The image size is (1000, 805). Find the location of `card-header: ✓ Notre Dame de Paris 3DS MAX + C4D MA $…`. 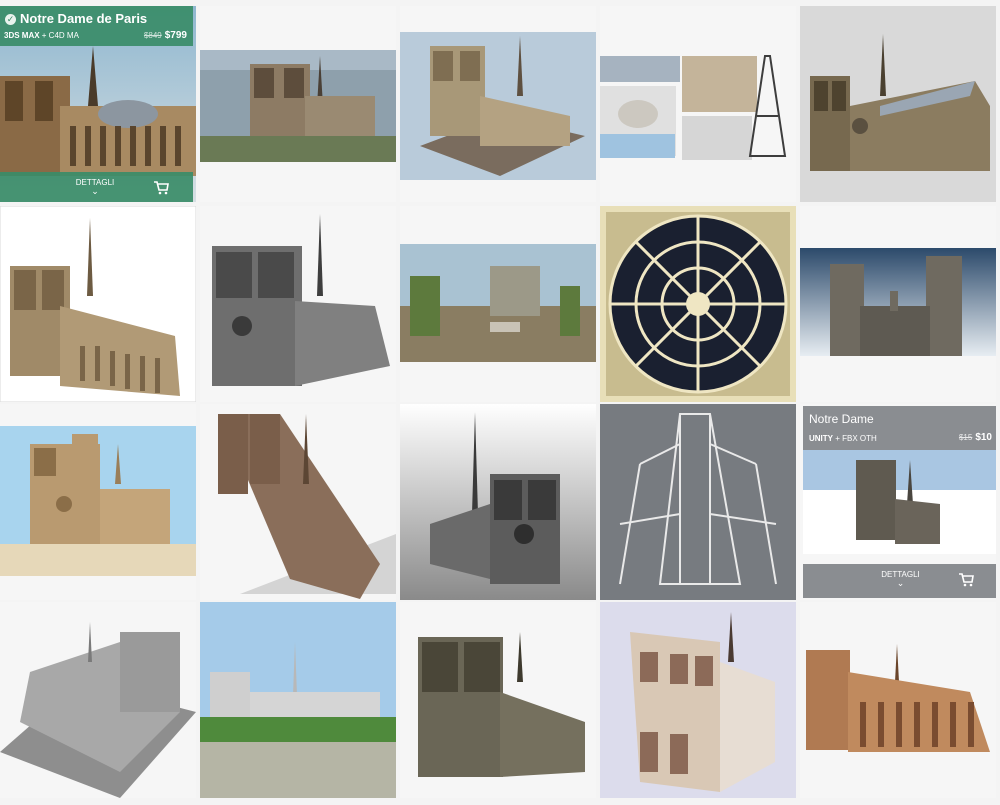

card-header: ✓ Notre Dame de Paris 3DS MAX + C4D MA $… is located at coordinates (96, 26).